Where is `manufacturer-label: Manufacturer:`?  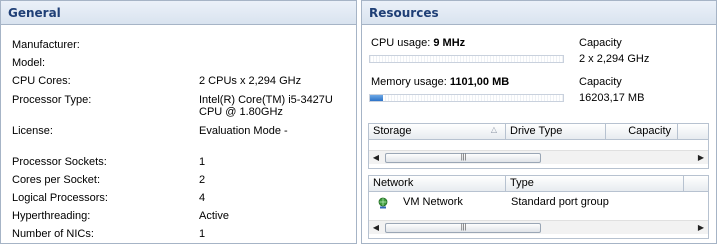
manufacturer-label: Manufacturer: is located at coordinates (46, 45).